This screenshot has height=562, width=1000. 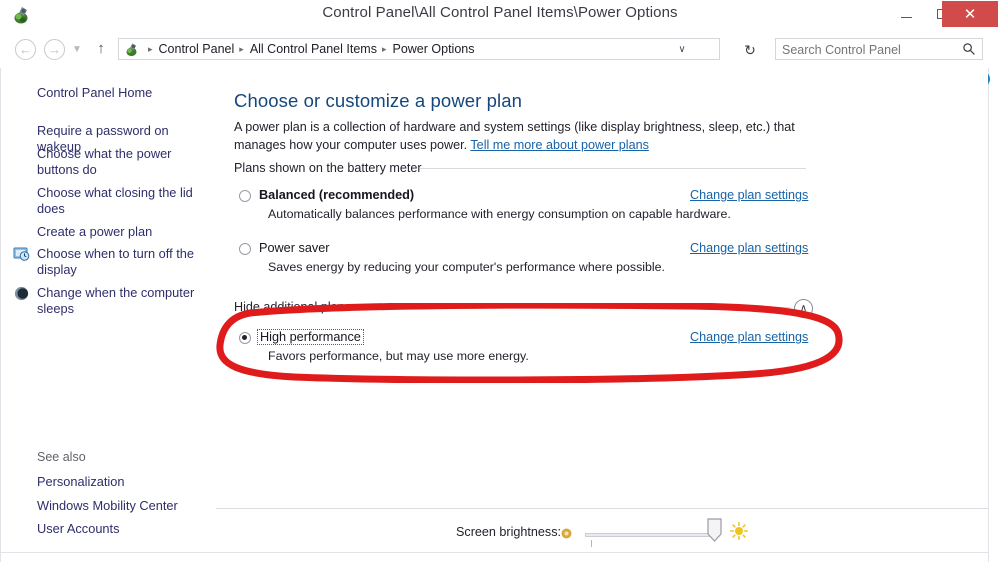 What do you see at coordinates (21, 293) in the screenshot?
I see `sleep-moon-icon` at bounding box center [21, 293].